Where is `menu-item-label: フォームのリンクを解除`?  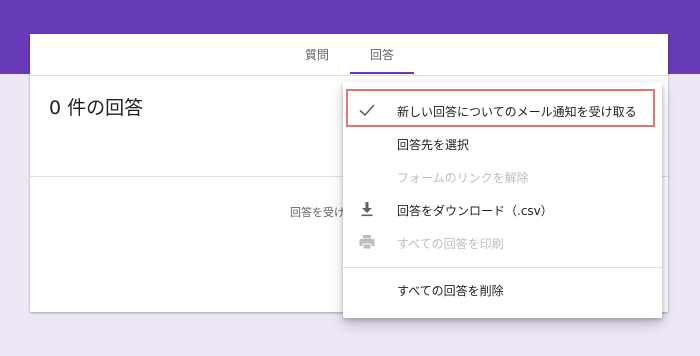 menu-item-label: フォームのリンクを解除 is located at coordinates (463, 178).